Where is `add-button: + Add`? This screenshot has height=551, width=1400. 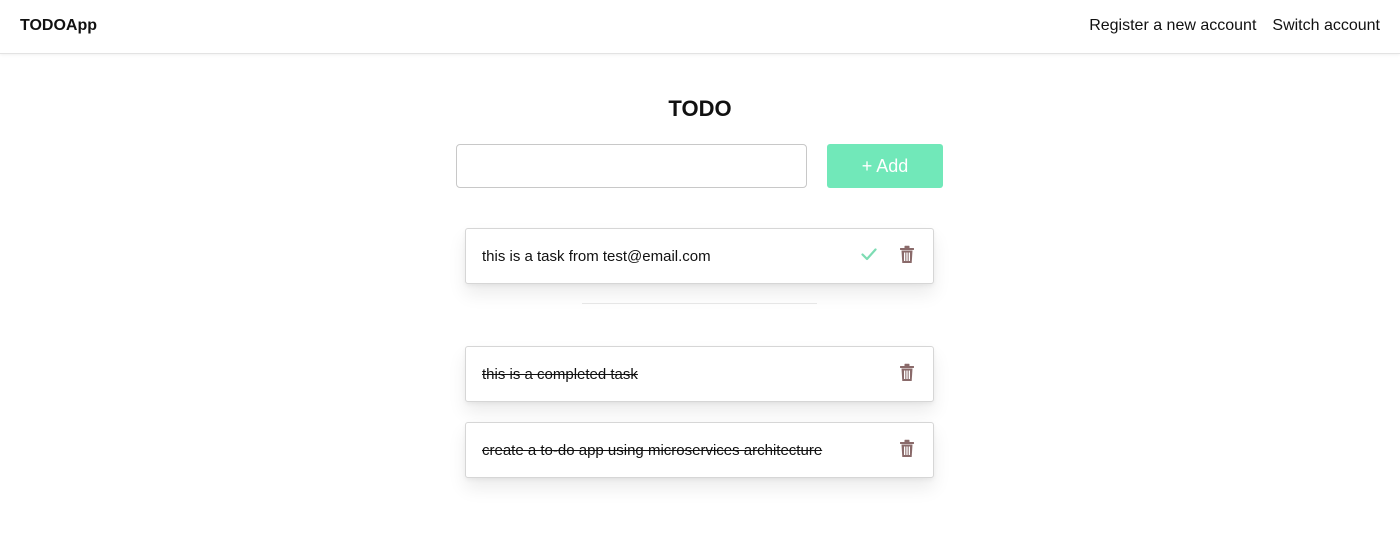
add-button: + Add is located at coordinates (885, 166).